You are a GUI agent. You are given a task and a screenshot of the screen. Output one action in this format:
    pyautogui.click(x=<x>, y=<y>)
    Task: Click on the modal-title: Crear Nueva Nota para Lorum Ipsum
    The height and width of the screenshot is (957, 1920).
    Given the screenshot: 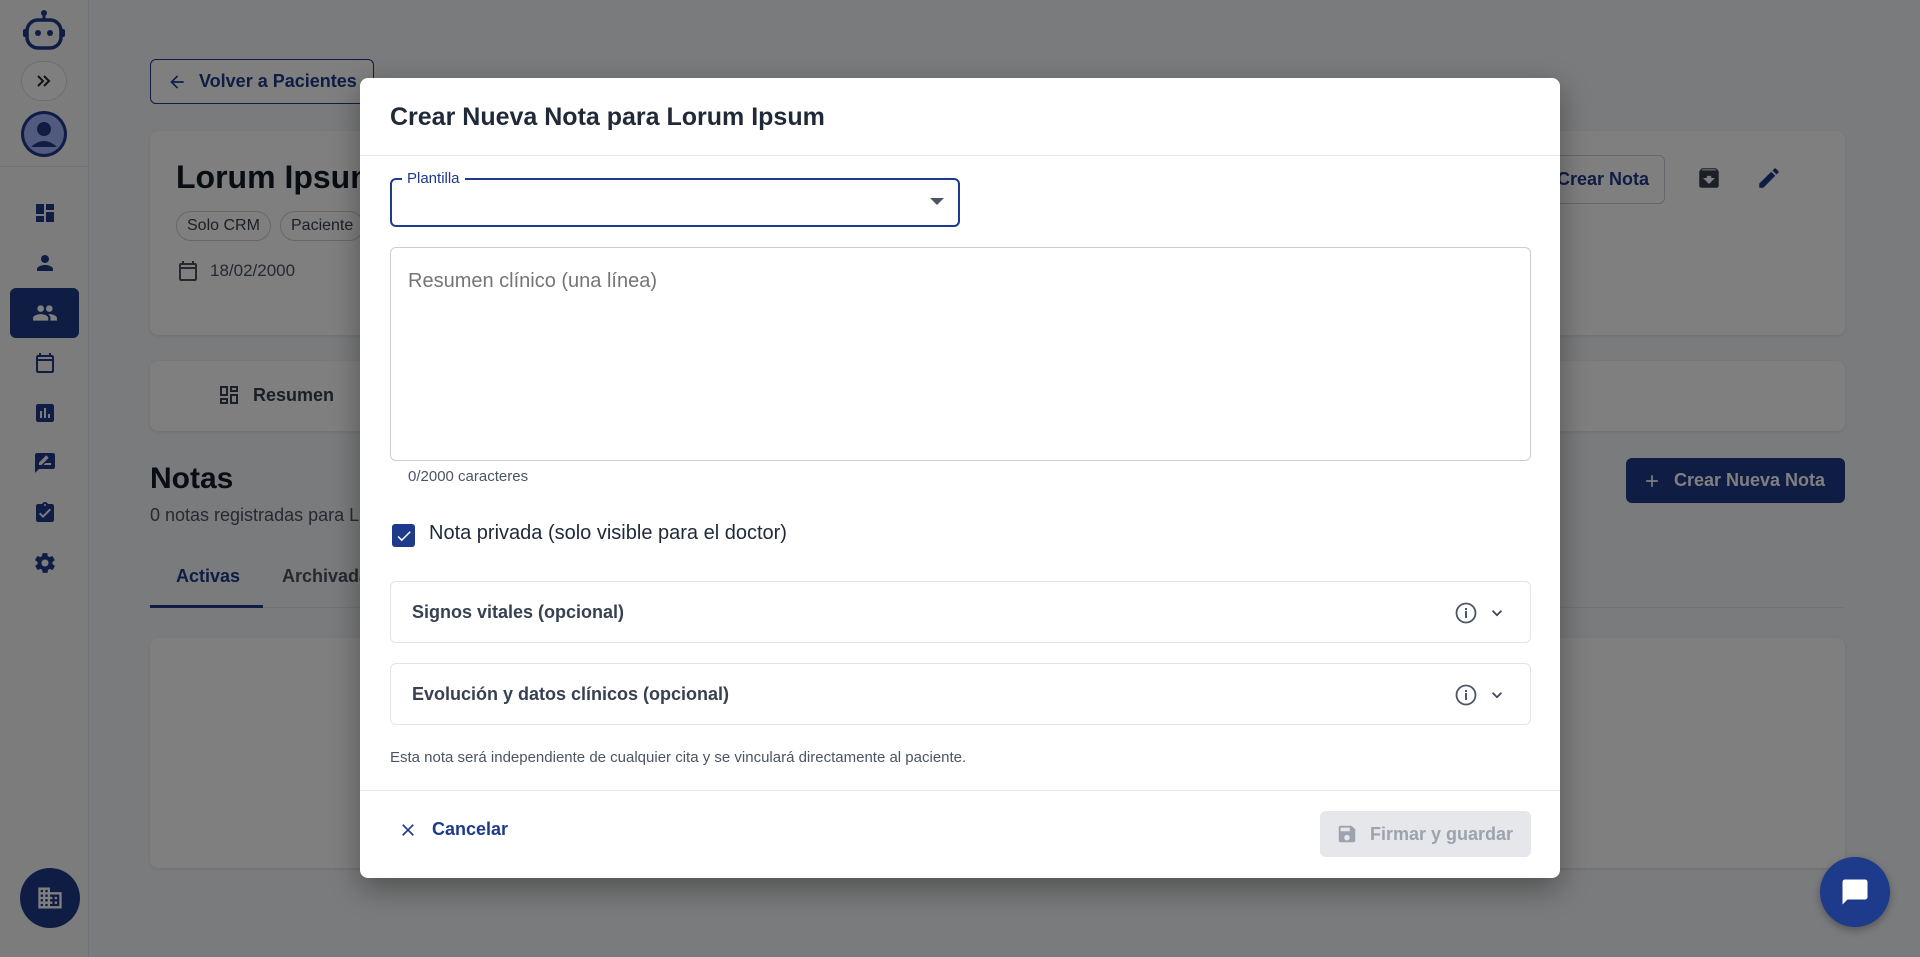 What is the action you would take?
    pyautogui.click(x=607, y=117)
    